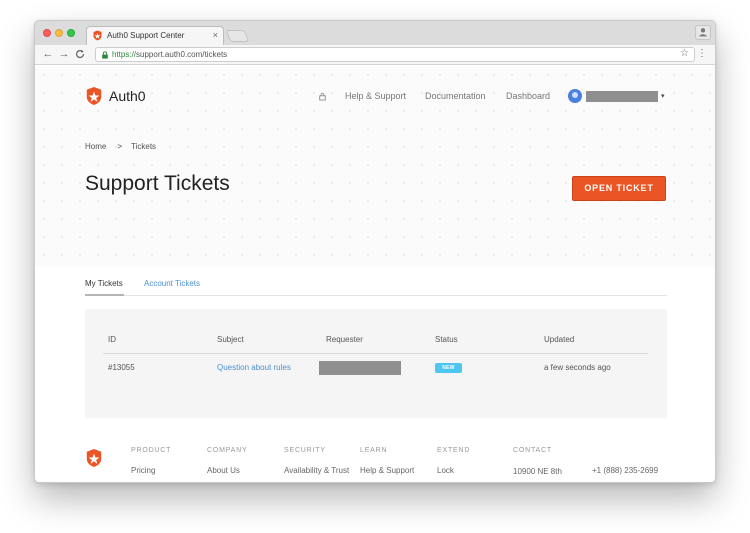 This screenshot has height=533, width=750. What do you see at coordinates (237, 36) in the screenshot?
I see `new-tab-button` at bounding box center [237, 36].